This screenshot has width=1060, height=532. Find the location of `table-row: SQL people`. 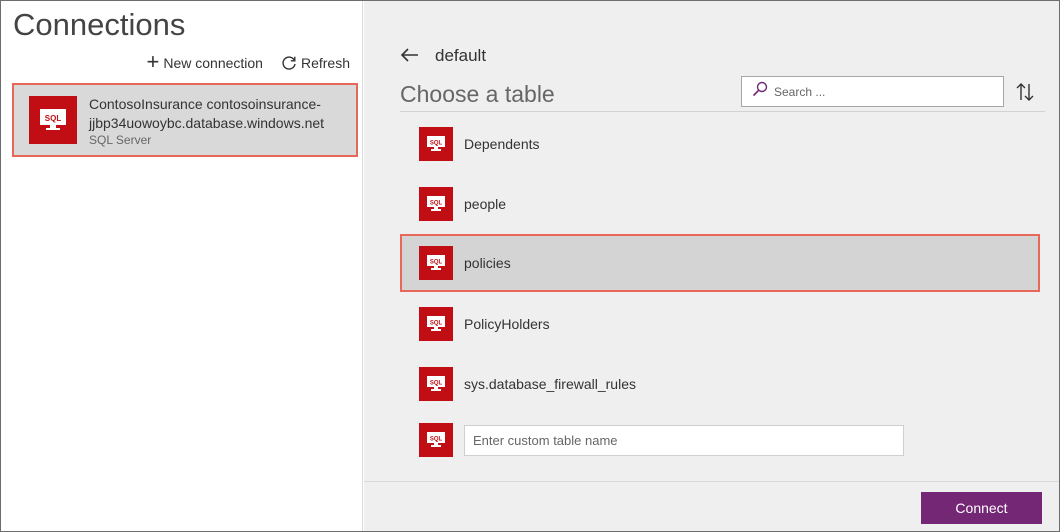

table-row: SQL people is located at coordinates (720, 204).